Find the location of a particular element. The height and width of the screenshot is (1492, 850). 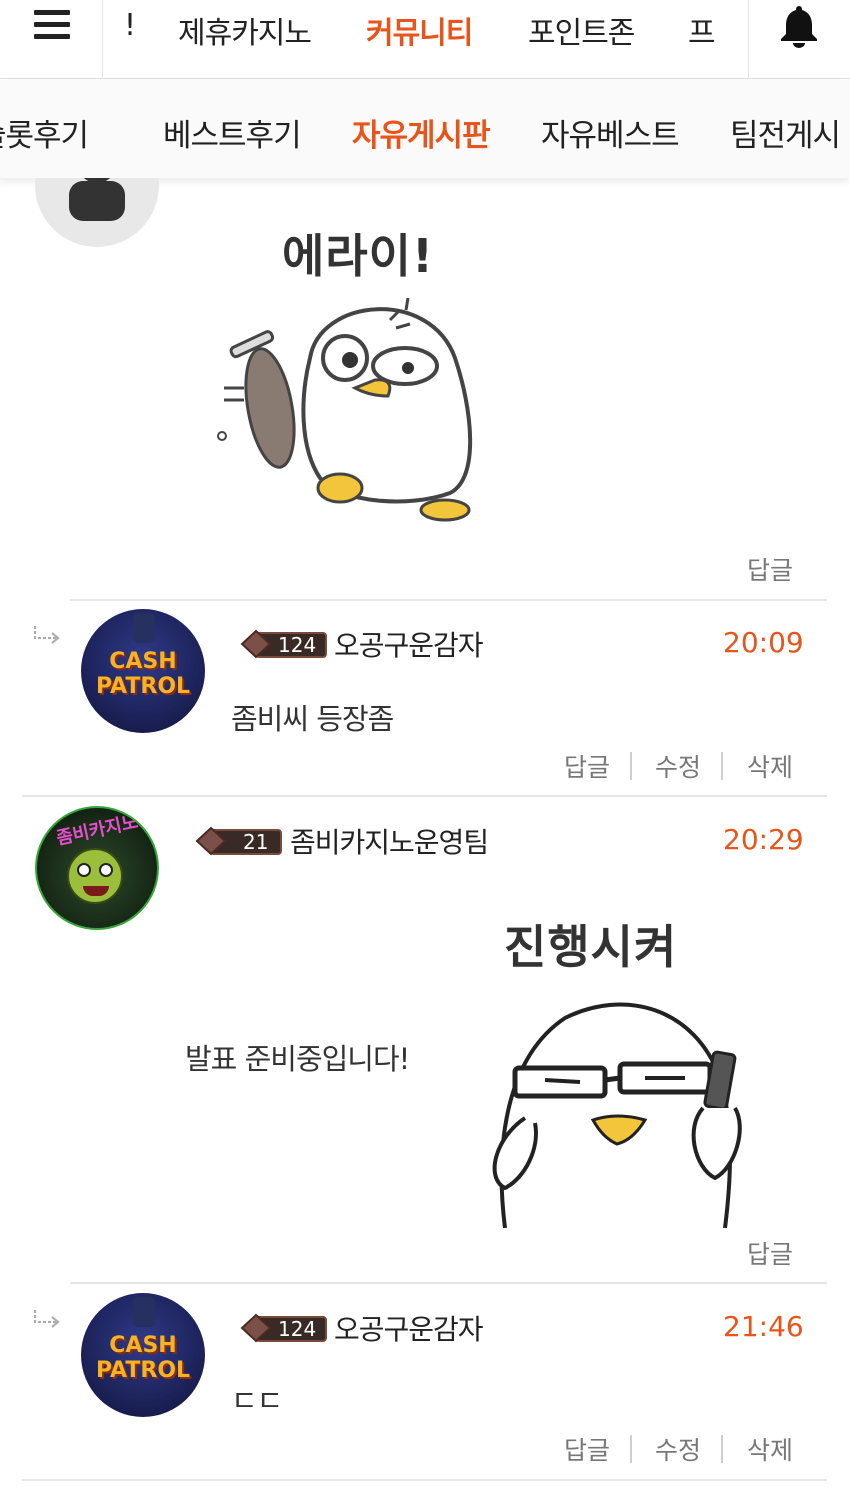

top-nav-scroller: ! 제휴카지노 커뮤니티 포인트존 프 is located at coordinates (426, 39).